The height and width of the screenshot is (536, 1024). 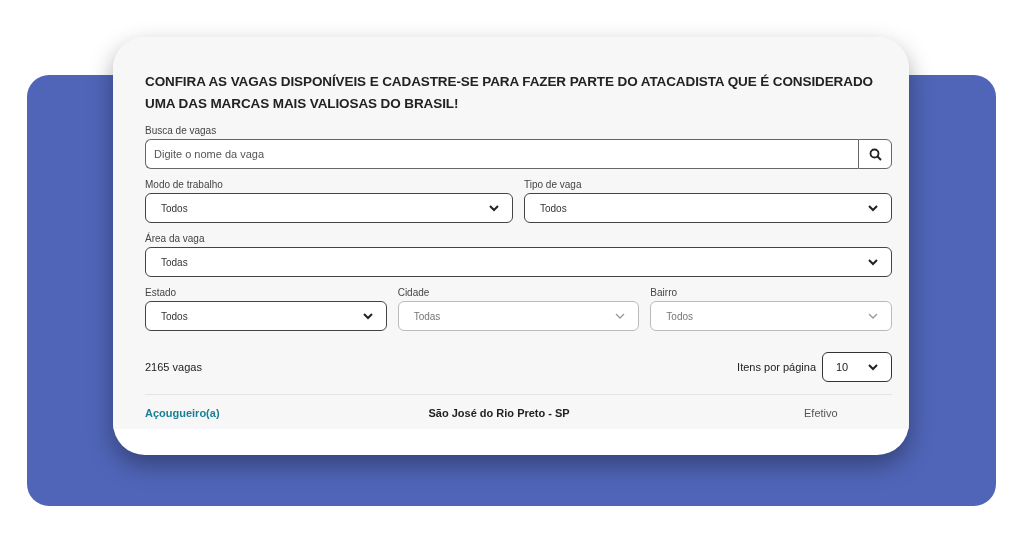 I want to click on items-per-page-dropdown: 10, so click(x=857, y=367).